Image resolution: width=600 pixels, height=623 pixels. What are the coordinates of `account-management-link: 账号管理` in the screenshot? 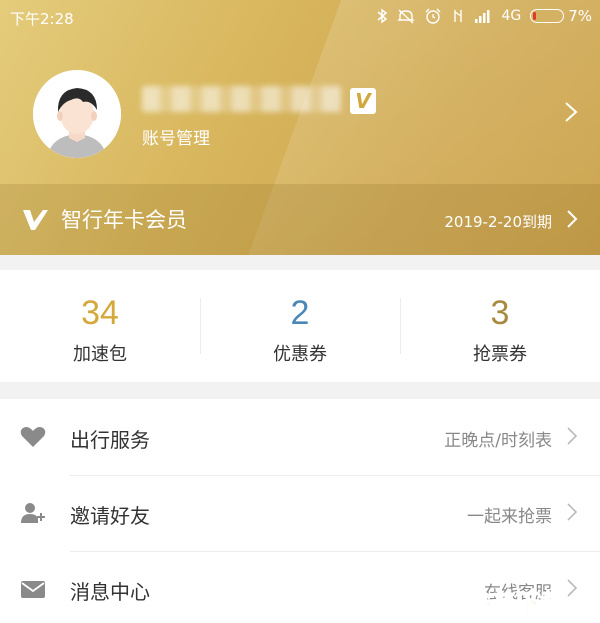 It's located at (176, 136).